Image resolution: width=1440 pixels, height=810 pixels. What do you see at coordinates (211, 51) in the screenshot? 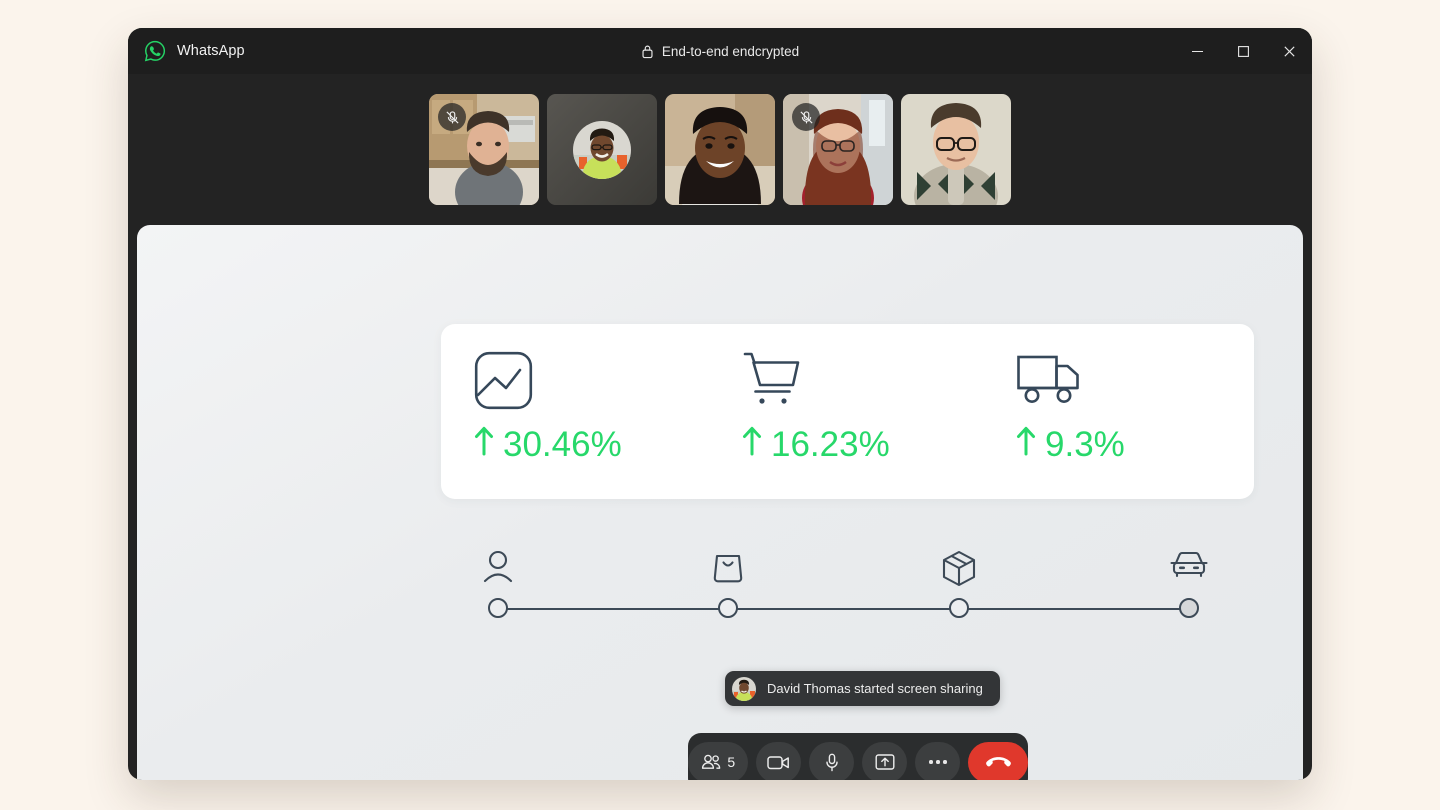
I see `app-title: WhatsApp` at bounding box center [211, 51].